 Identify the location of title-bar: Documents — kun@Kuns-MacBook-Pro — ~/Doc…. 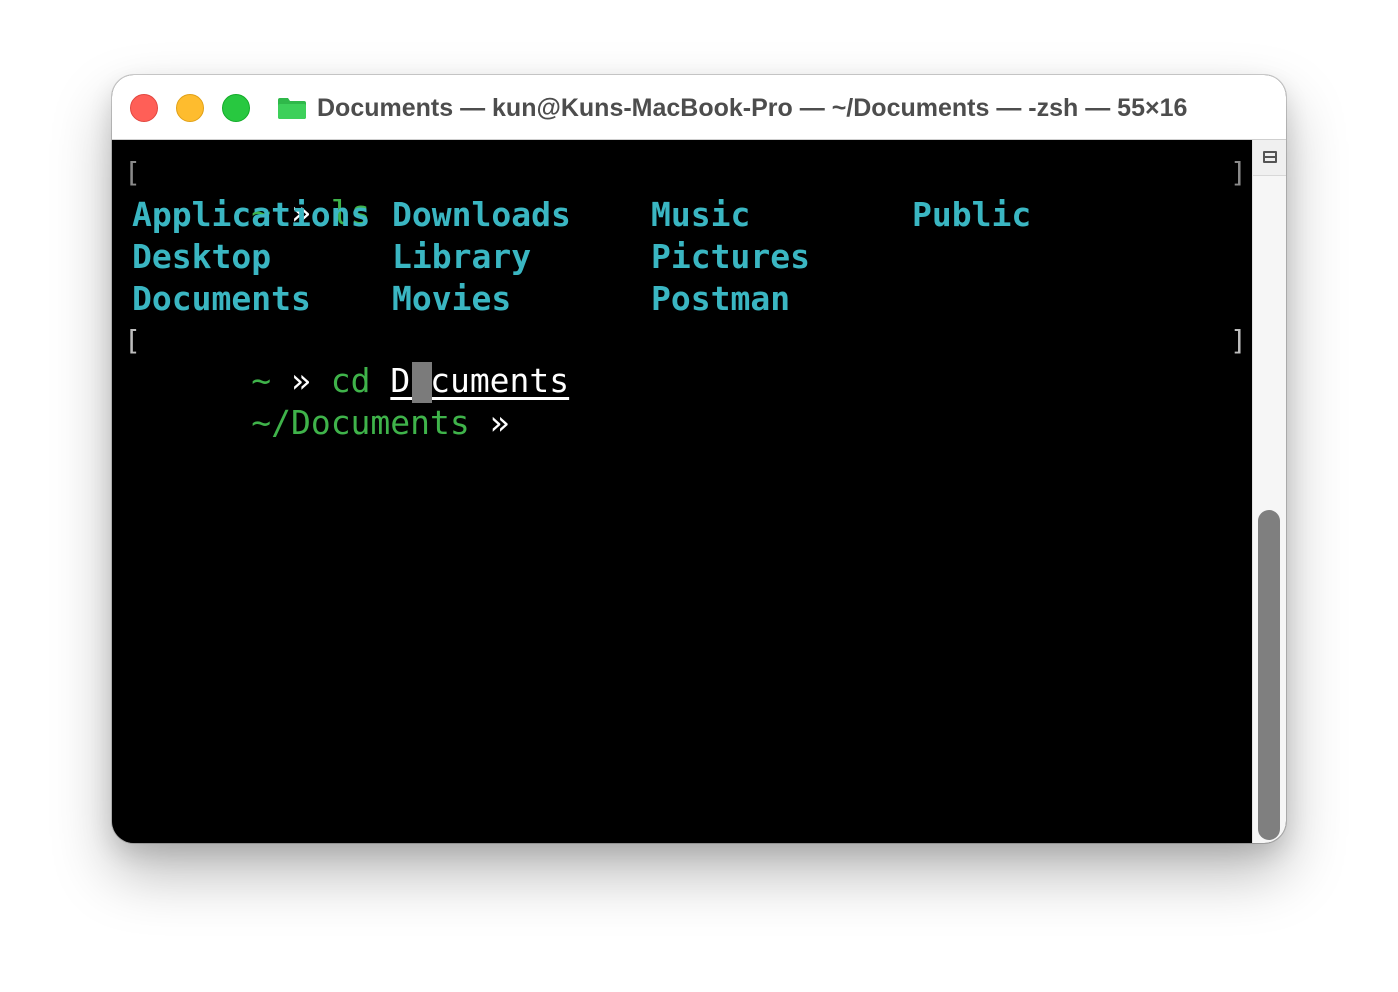
(699, 107).